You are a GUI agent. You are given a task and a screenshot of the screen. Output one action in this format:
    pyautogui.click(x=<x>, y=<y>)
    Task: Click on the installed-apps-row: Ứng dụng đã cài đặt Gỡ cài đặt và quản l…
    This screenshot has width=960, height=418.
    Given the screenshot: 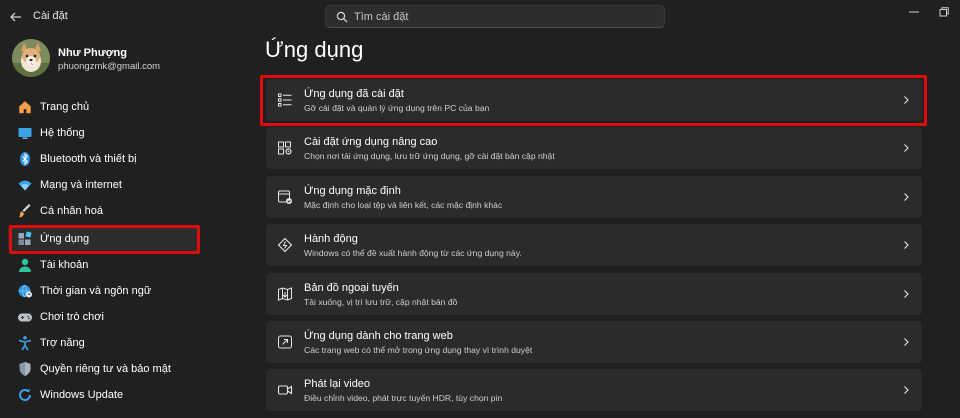 What is the action you would take?
    pyautogui.click(x=594, y=100)
    